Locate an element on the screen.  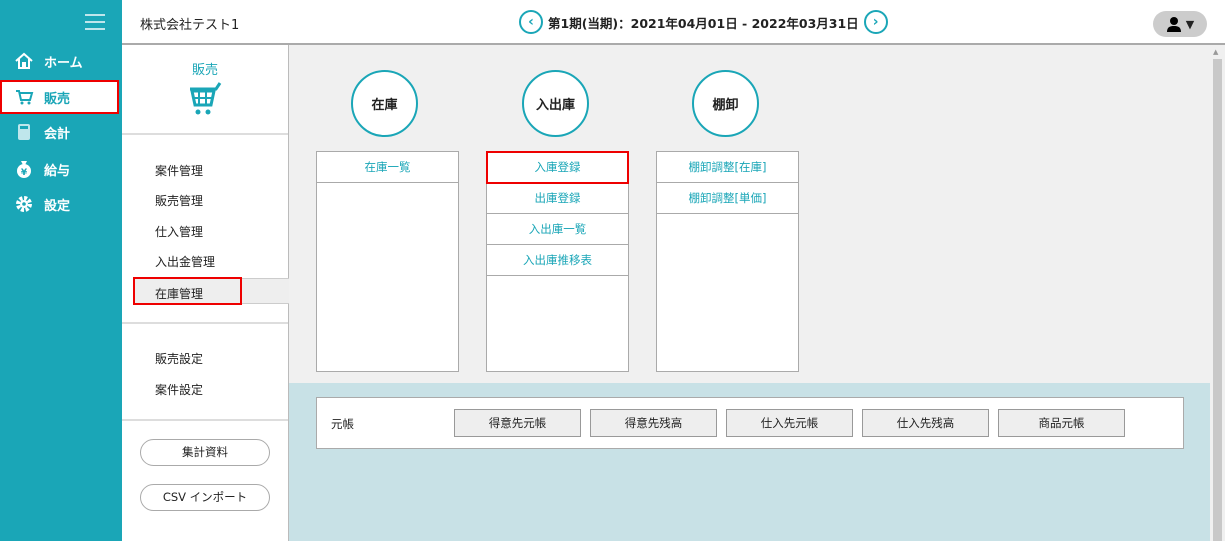
menu-icon is located at coordinates (95, 22).